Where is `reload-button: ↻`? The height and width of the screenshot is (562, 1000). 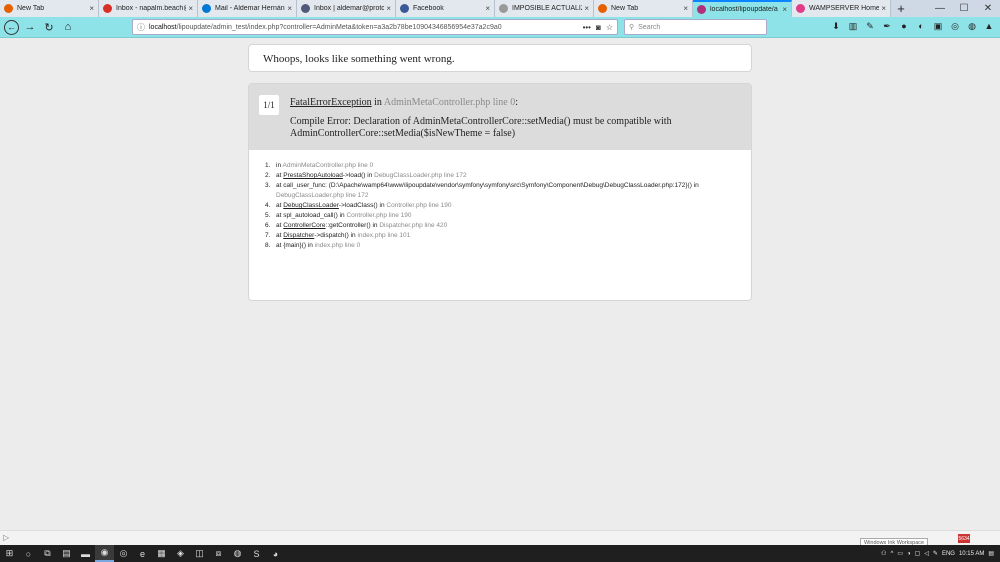
reload-button: ↻ is located at coordinates (49, 27).